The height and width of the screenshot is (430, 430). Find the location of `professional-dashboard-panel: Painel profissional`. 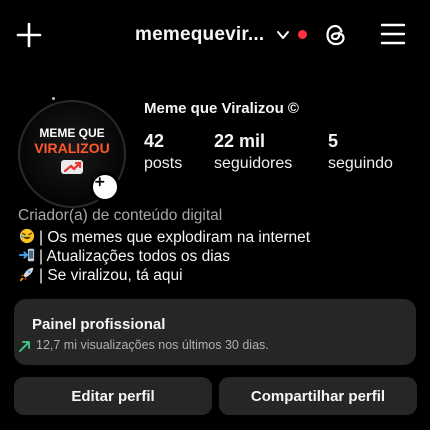

professional-dashboard-panel: Painel profissional is located at coordinates (215, 332).